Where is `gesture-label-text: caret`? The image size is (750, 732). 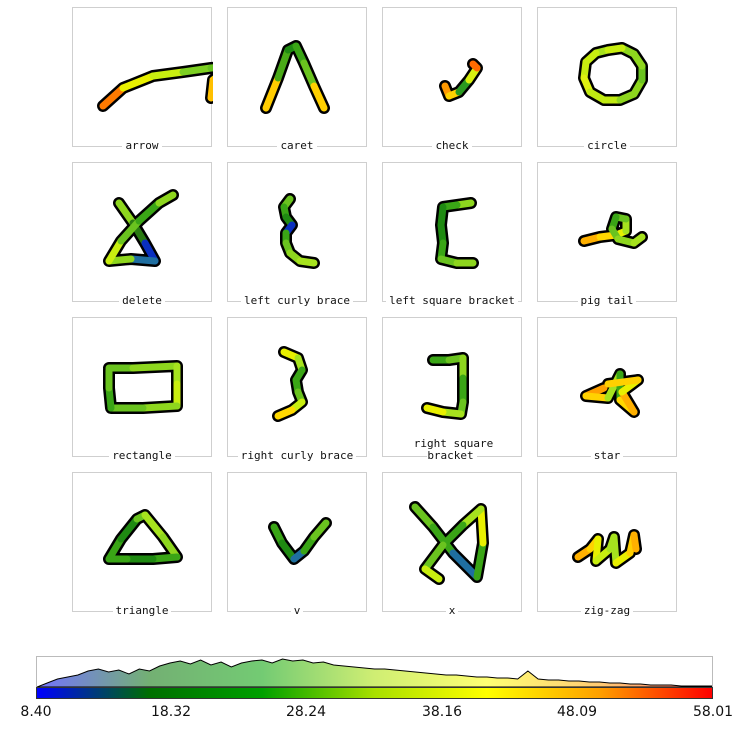
gesture-label-text: caret is located at coordinates (297, 145).